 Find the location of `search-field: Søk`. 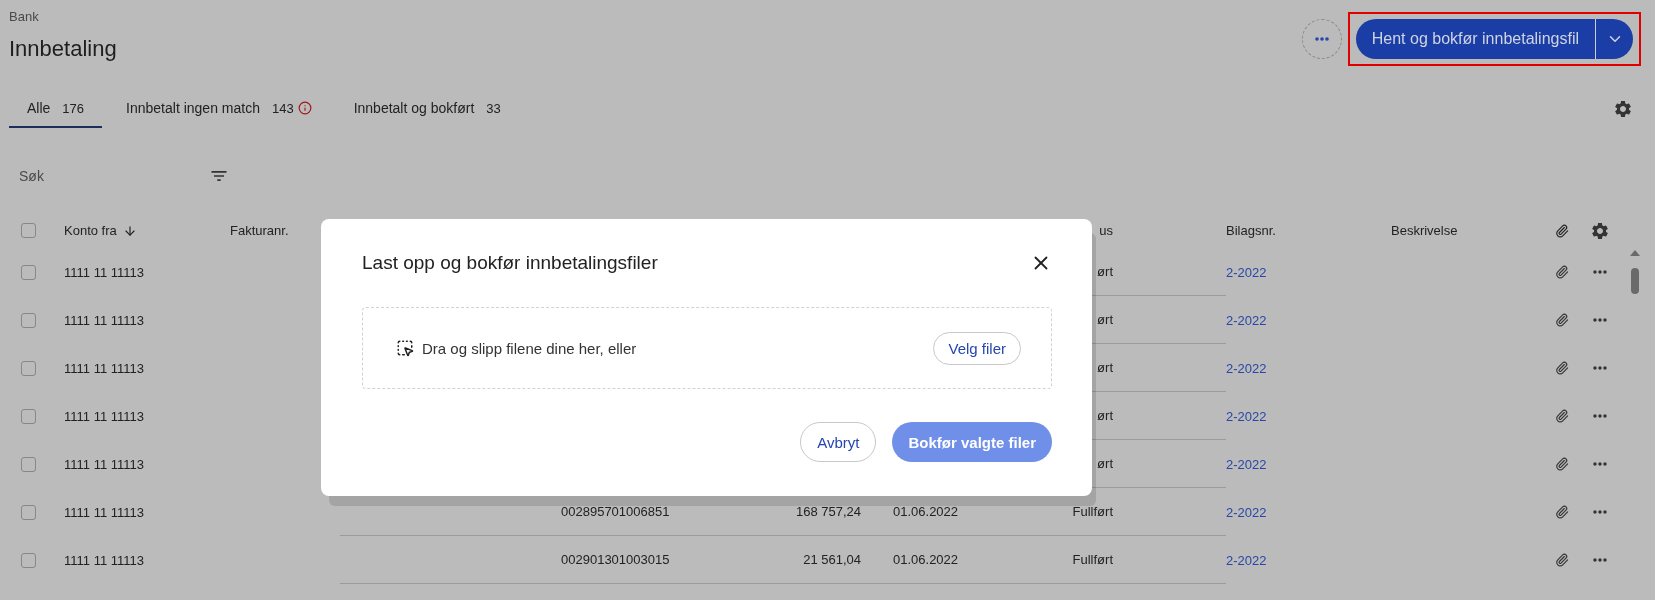

search-field: Søk is located at coordinates (109, 176).